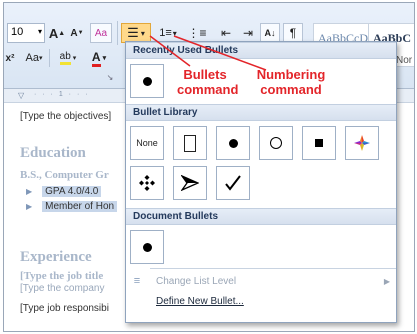  Describe the element at coordinates (208, 53) in the screenshot. I see `annotation-arrows` at that location.